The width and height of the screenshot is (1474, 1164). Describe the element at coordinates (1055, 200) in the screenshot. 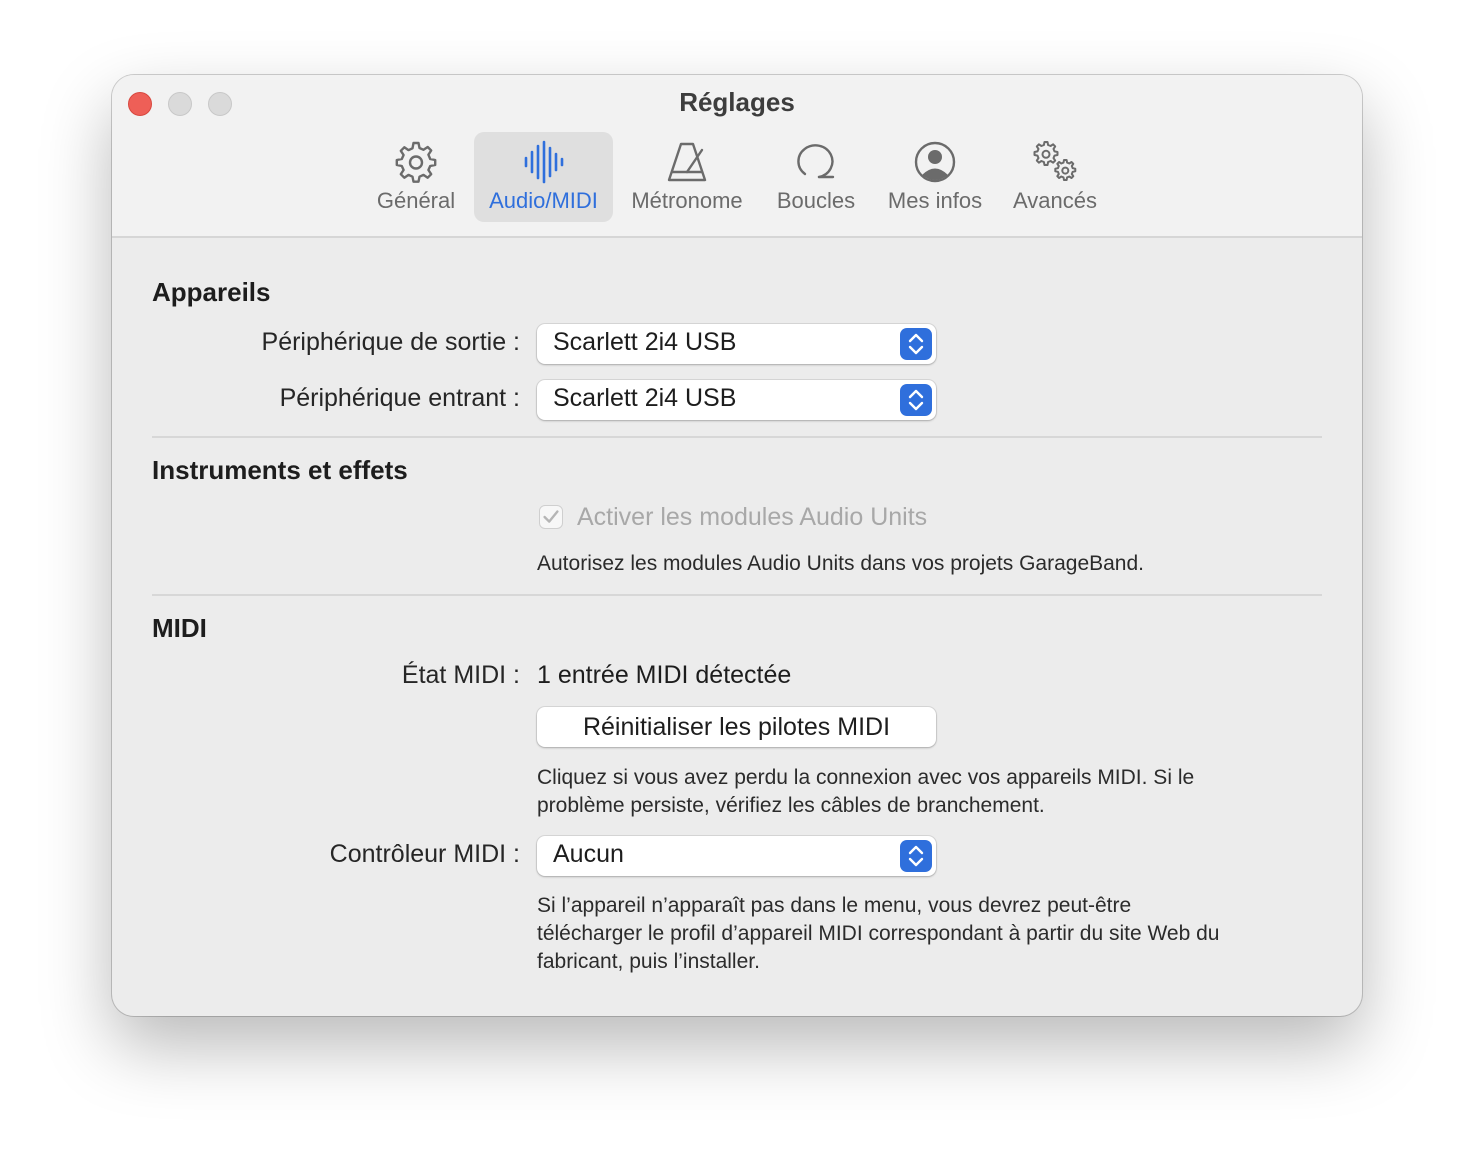

I see `tab-advanced-label: Avancés` at that location.